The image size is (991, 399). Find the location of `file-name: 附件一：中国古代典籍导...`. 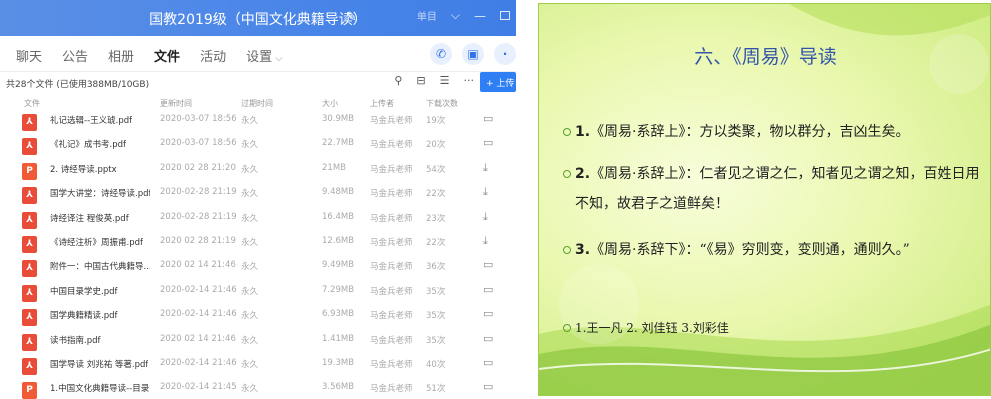

file-name: 附件一：中国古代典籍导... is located at coordinates (100, 266).